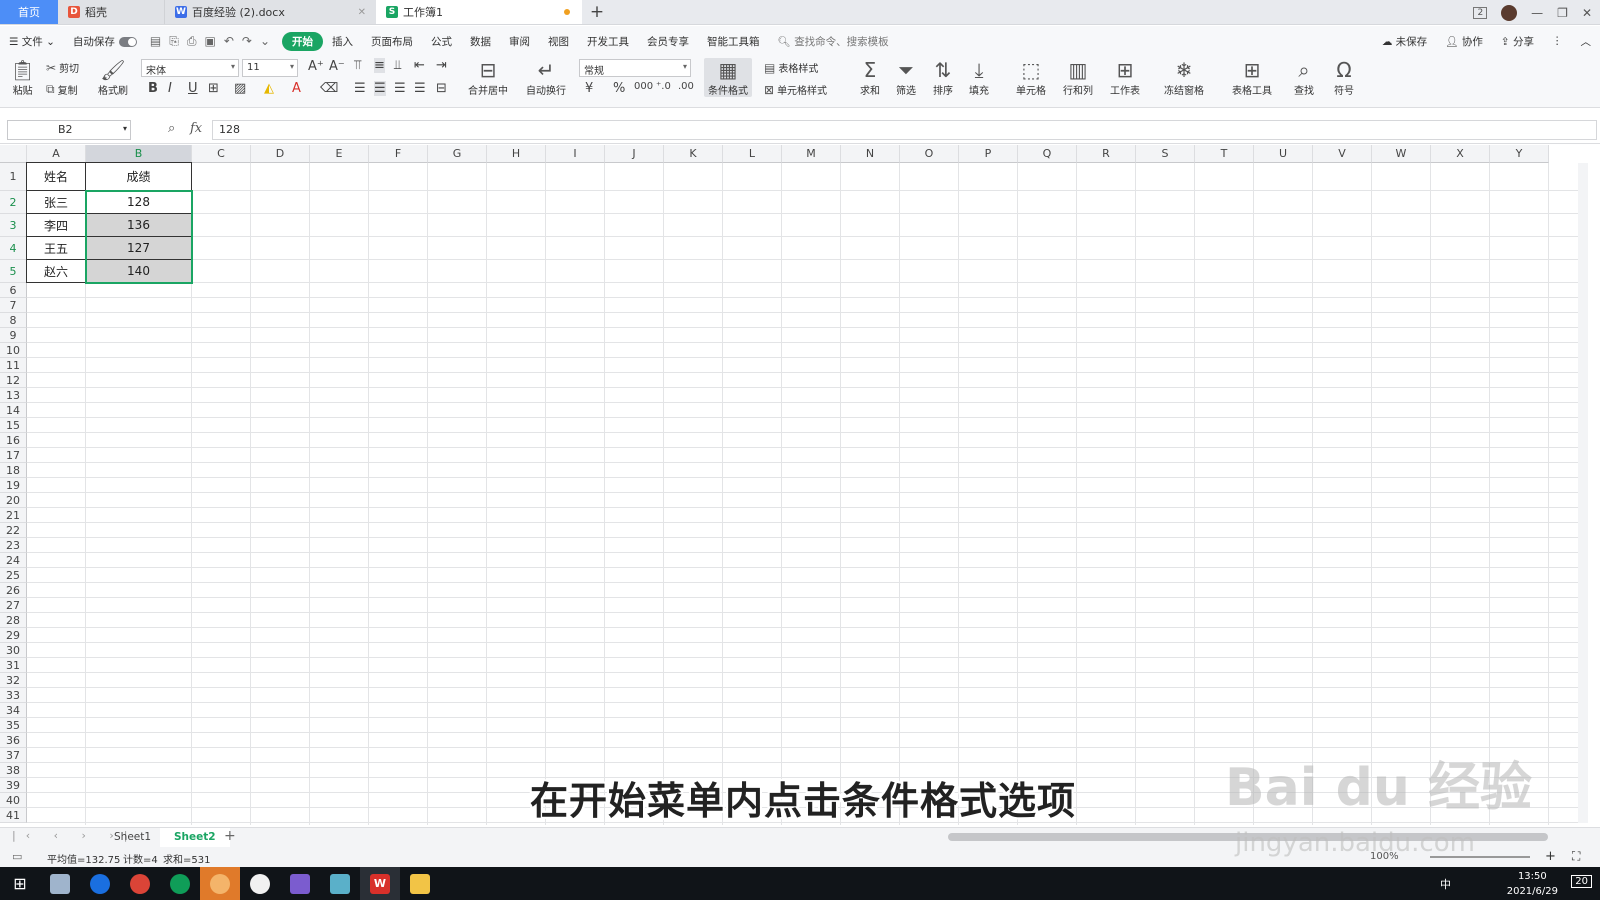 This screenshot has height=900, width=1600. Describe the element at coordinates (13, 202) in the screenshot. I see `row-header-2: 2` at that location.